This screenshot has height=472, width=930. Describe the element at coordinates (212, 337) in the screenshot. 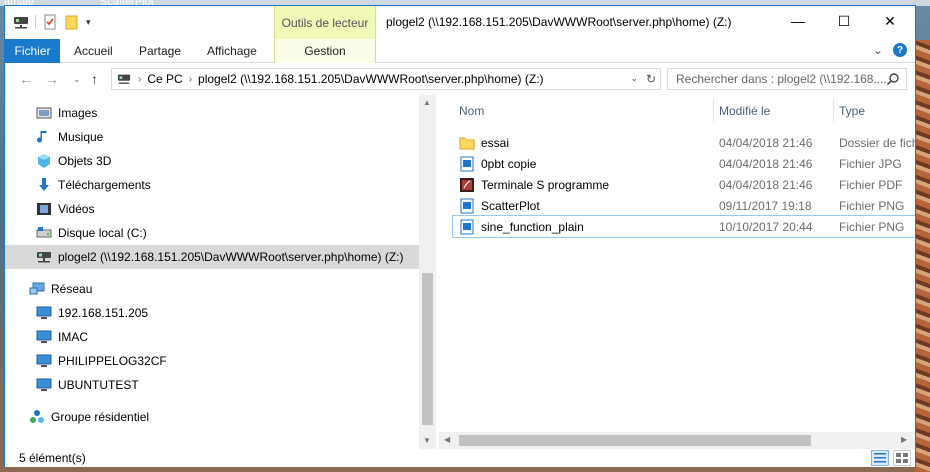

I see `nav-item-computer-imac: IMAC` at that location.